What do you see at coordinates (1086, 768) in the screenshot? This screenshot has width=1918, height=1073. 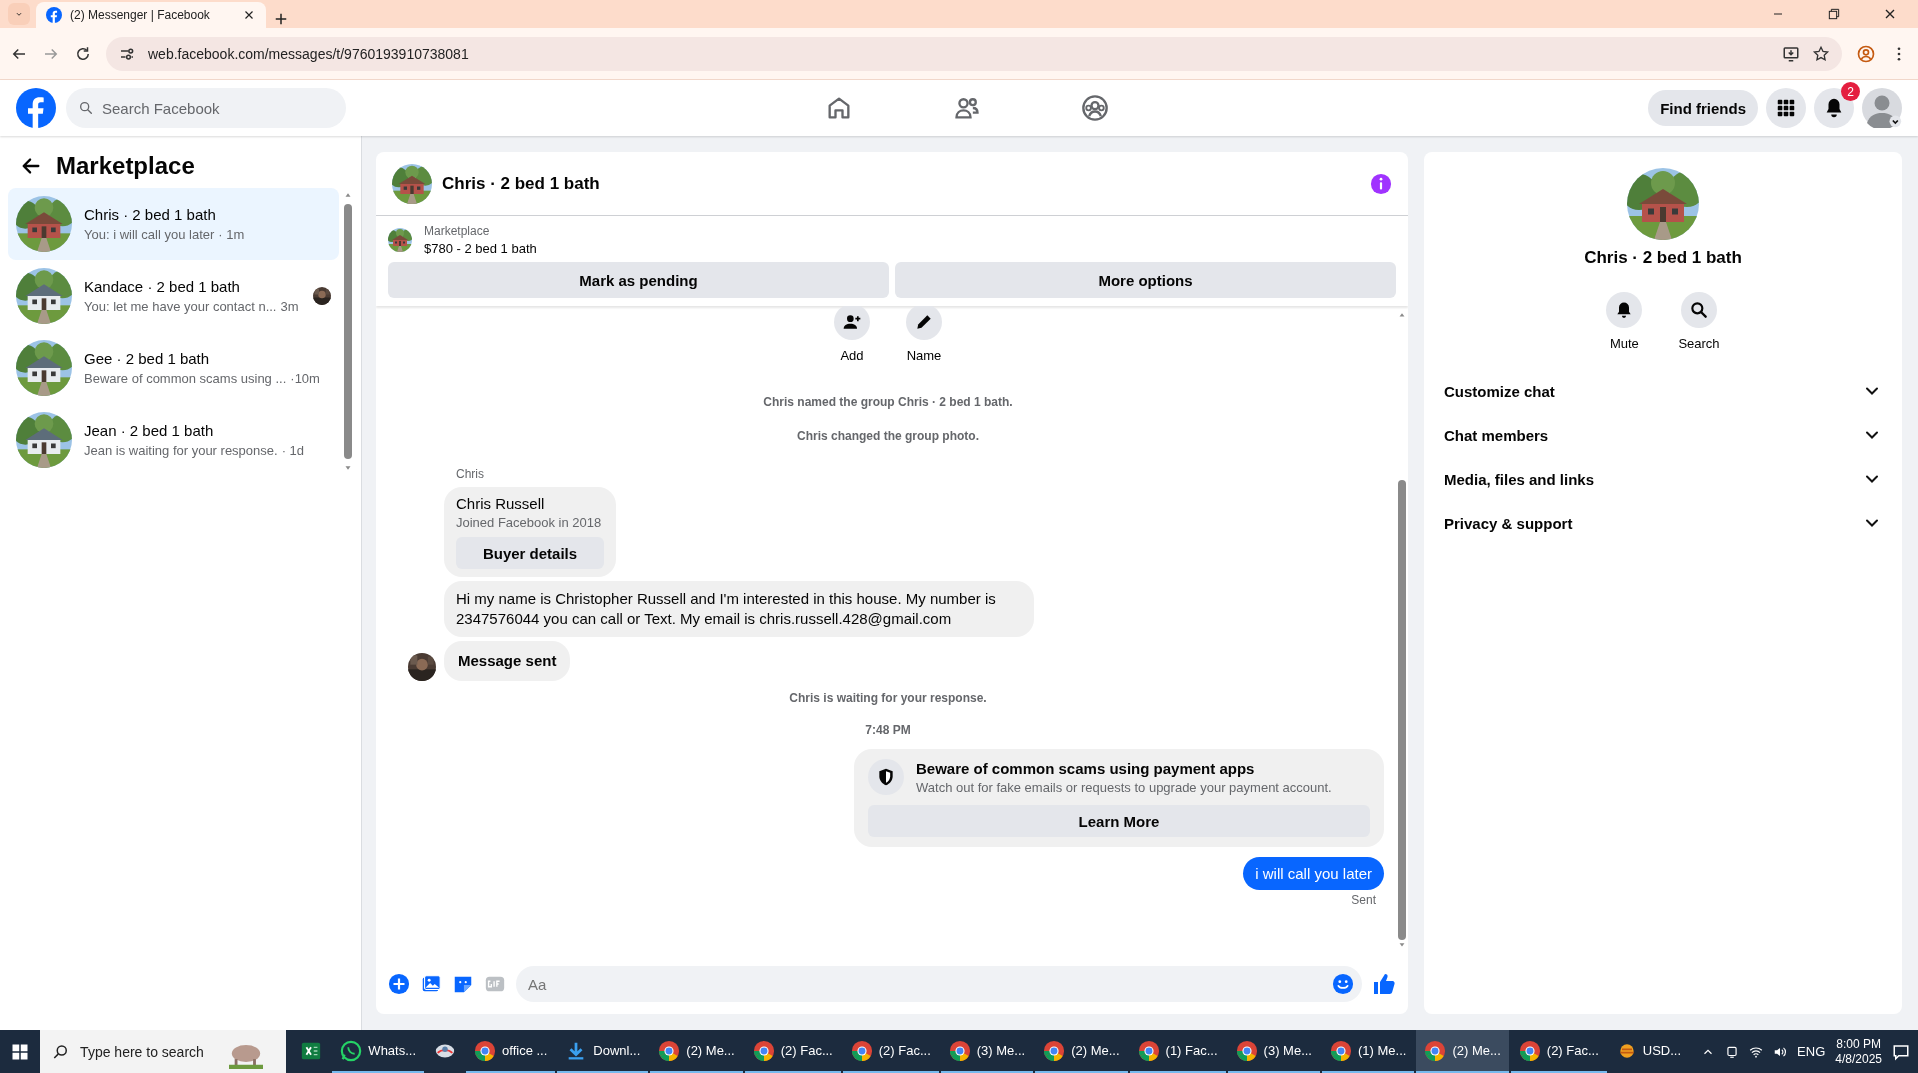 I see `warning-title: Beware of common scams using payment apps` at bounding box center [1086, 768].